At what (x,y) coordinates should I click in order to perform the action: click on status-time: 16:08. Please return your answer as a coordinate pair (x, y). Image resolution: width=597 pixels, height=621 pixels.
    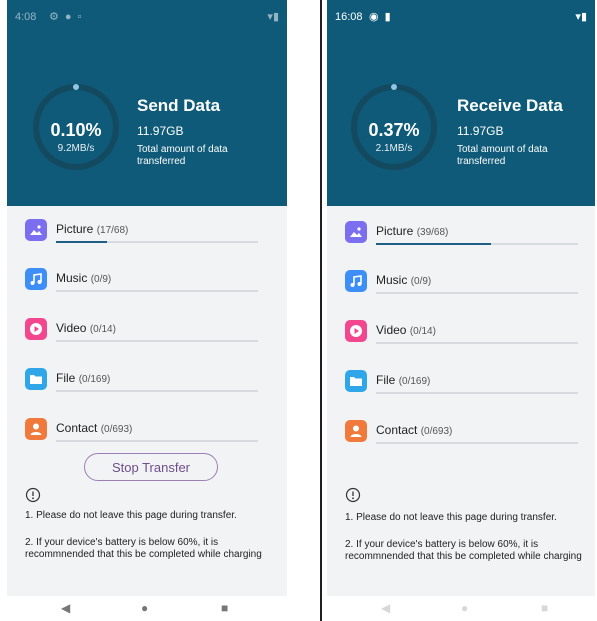
    Looking at the image, I should click on (349, 17).